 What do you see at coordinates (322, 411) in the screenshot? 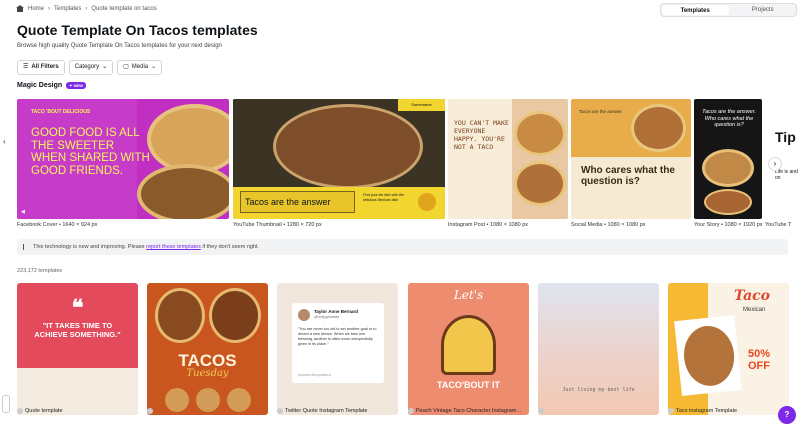
I see `template-caption: Twitter Quote Instagram Template` at bounding box center [322, 411].